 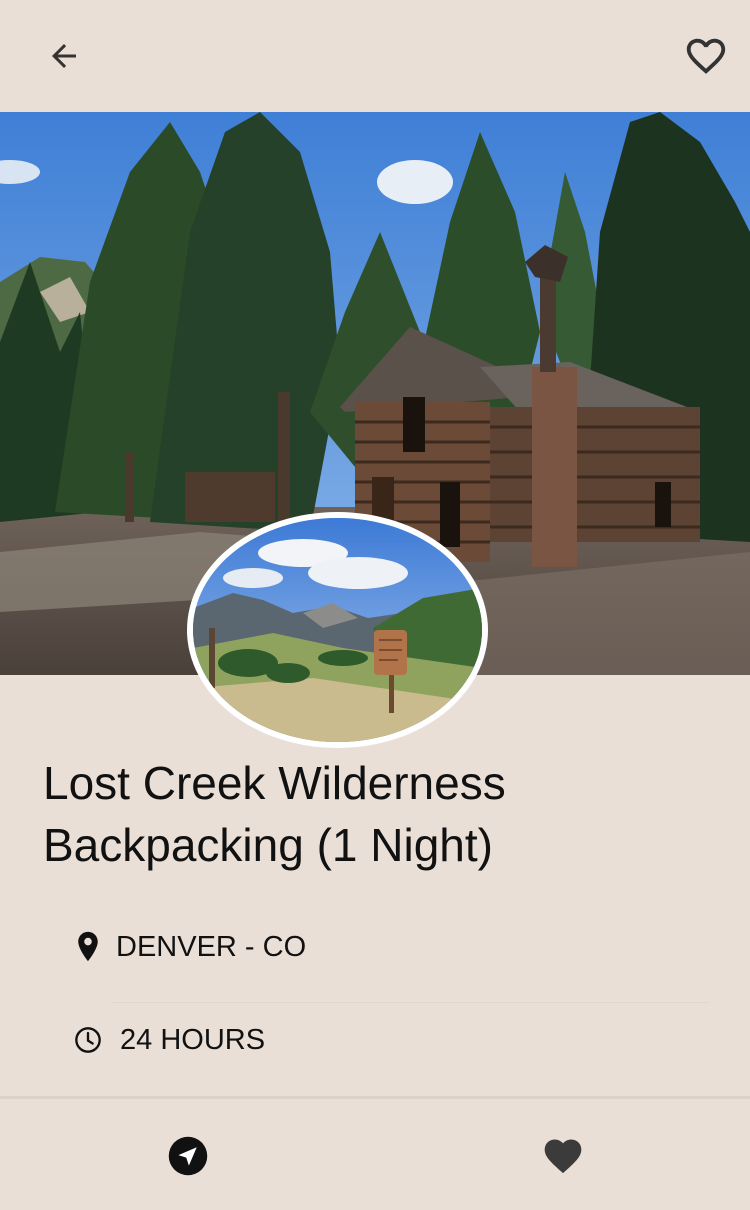 I want to click on top-app-bar, so click(x=375, y=56).